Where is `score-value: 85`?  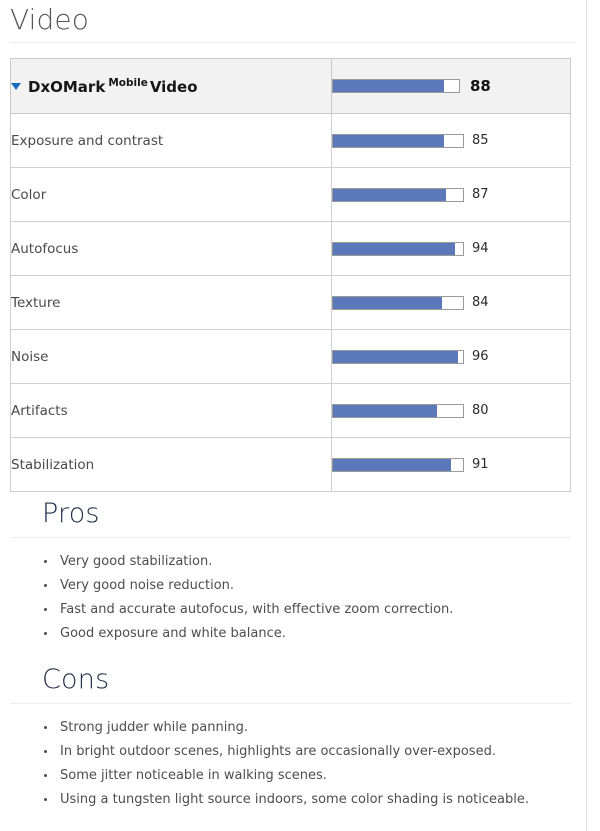
score-value: 85 is located at coordinates (480, 140).